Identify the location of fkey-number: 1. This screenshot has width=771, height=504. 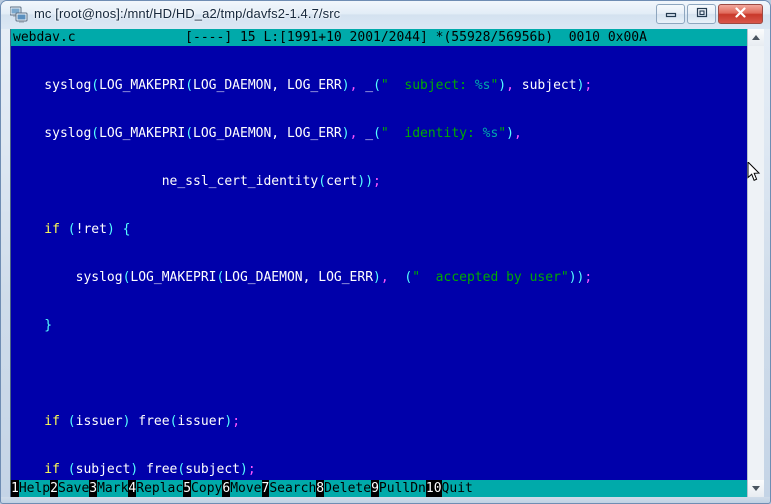
(15, 488).